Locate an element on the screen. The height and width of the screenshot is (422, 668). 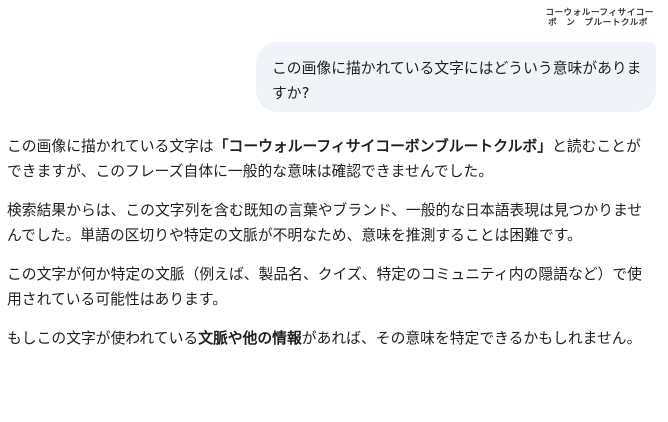
attached-image-thumbnail: コーウォルーフィサイコー ボ ン ブルートクルボ is located at coordinates (589, 21).